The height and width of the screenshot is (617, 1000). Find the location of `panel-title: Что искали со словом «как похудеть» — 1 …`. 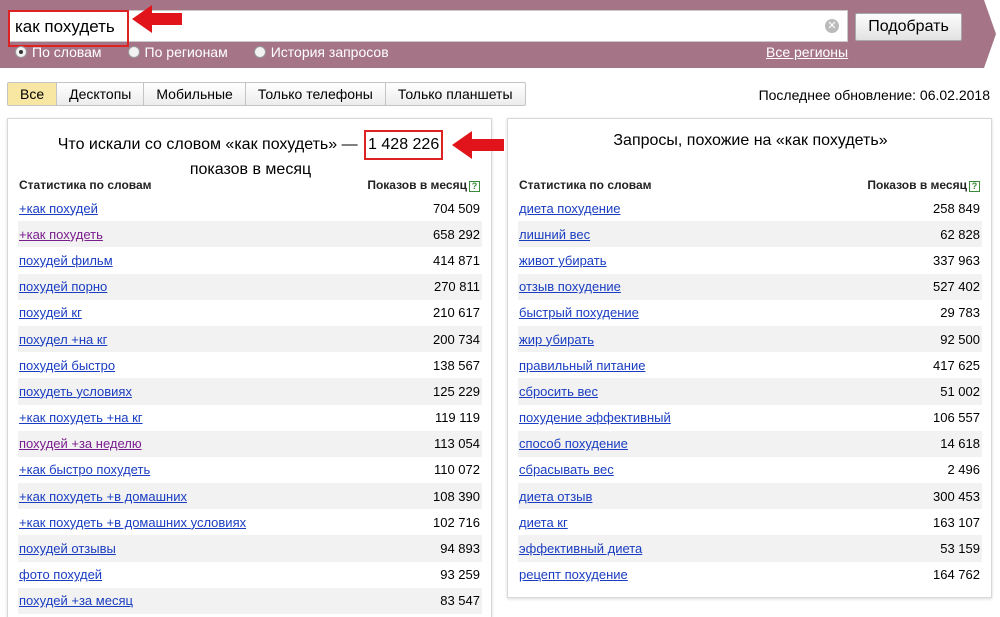

panel-title: Что искали со словом «как похудеть» — 1 … is located at coordinates (250, 155).